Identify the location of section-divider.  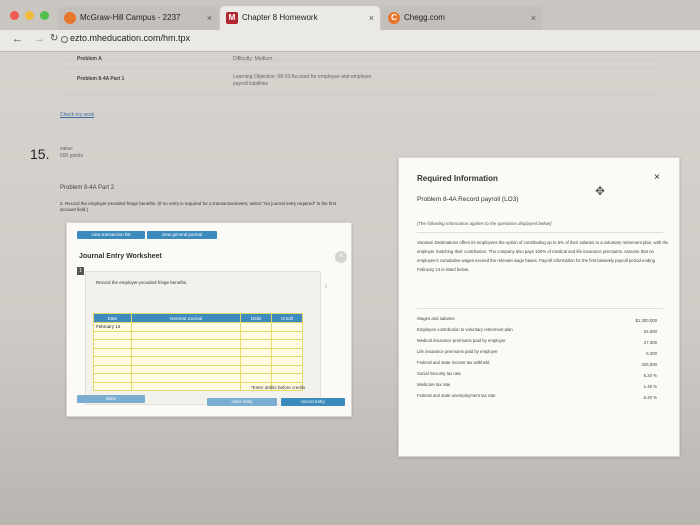
(350, 122).